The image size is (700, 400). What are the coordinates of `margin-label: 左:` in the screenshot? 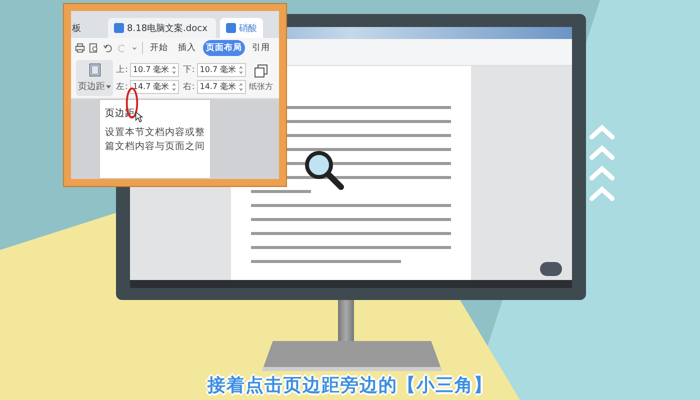 It's located at (122, 86).